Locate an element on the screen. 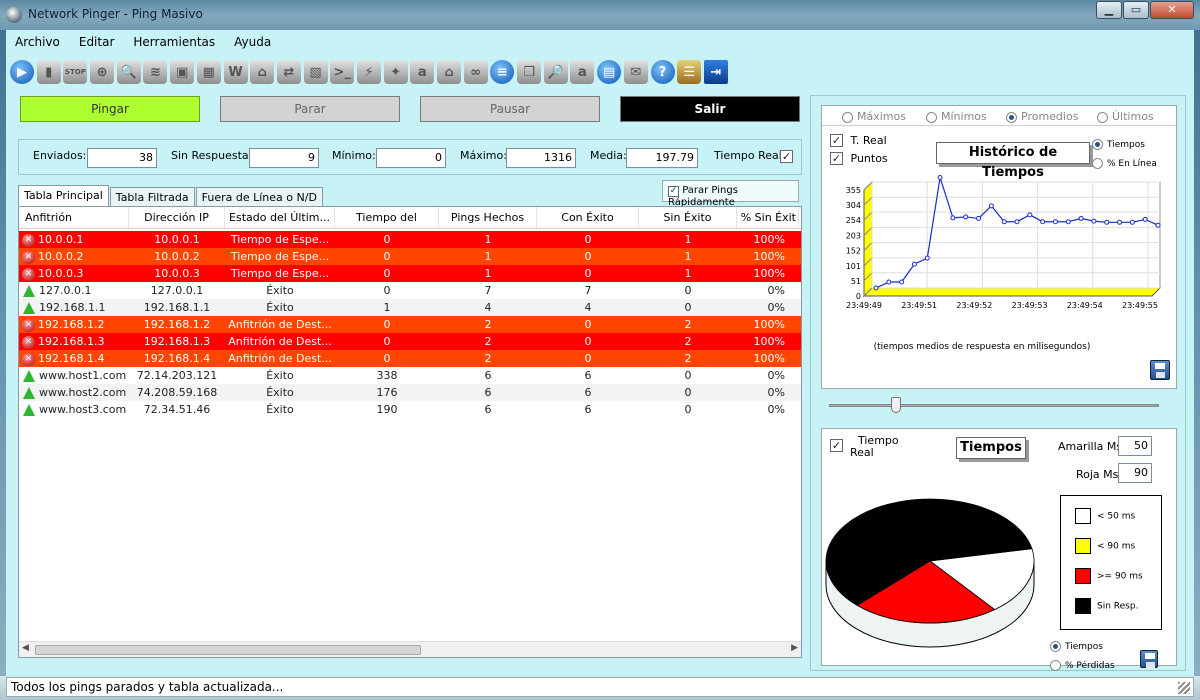 The width and height of the screenshot is (1200, 700). maximize-button: ▭ is located at coordinates (1136, 10).